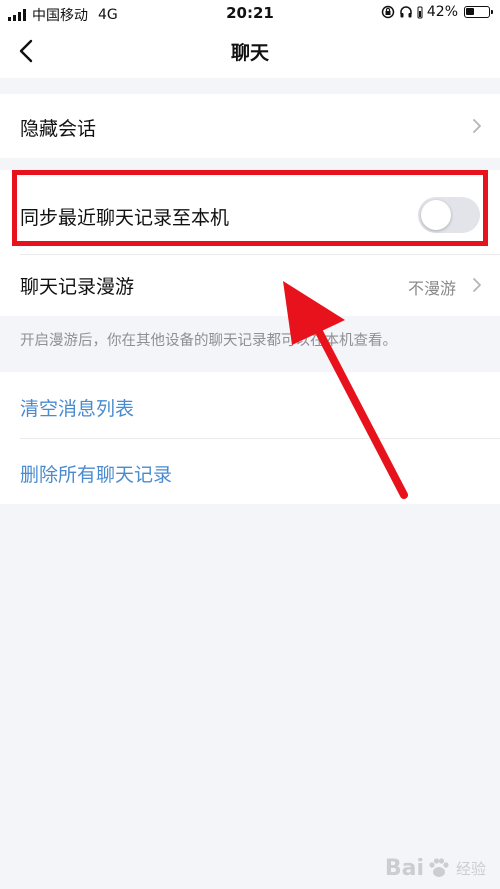 This screenshot has height=889, width=500. Describe the element at coordinates (404, 868) in the screenshot. I see `watermark-brand-prefix: Bai` at that location.